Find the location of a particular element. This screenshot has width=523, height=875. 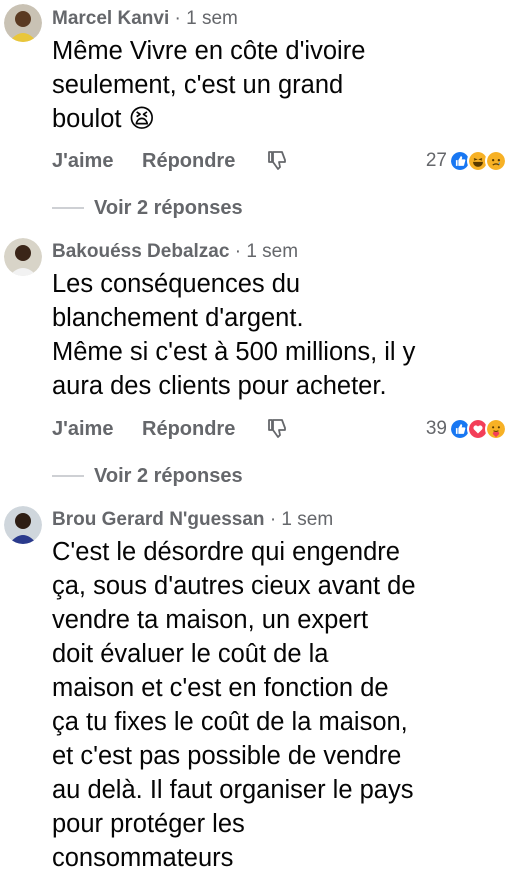

sad-icon is located at coordinates (496, 161).